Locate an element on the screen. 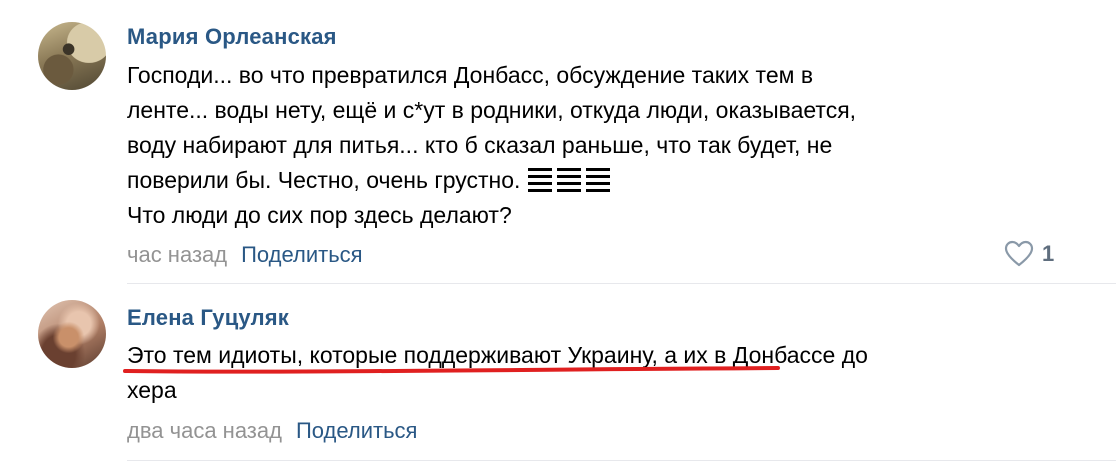  heart-icon is located at coordinates (1019, 253).